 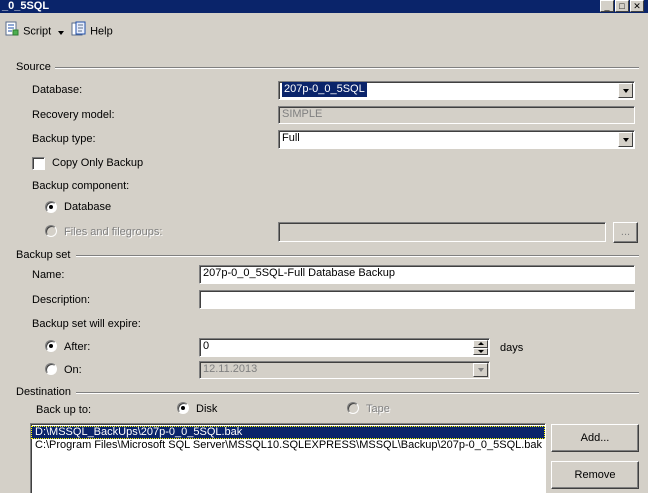 I want to click on database-dropdown: 207p-0_0_5SQL, so click(x=456, y=90).